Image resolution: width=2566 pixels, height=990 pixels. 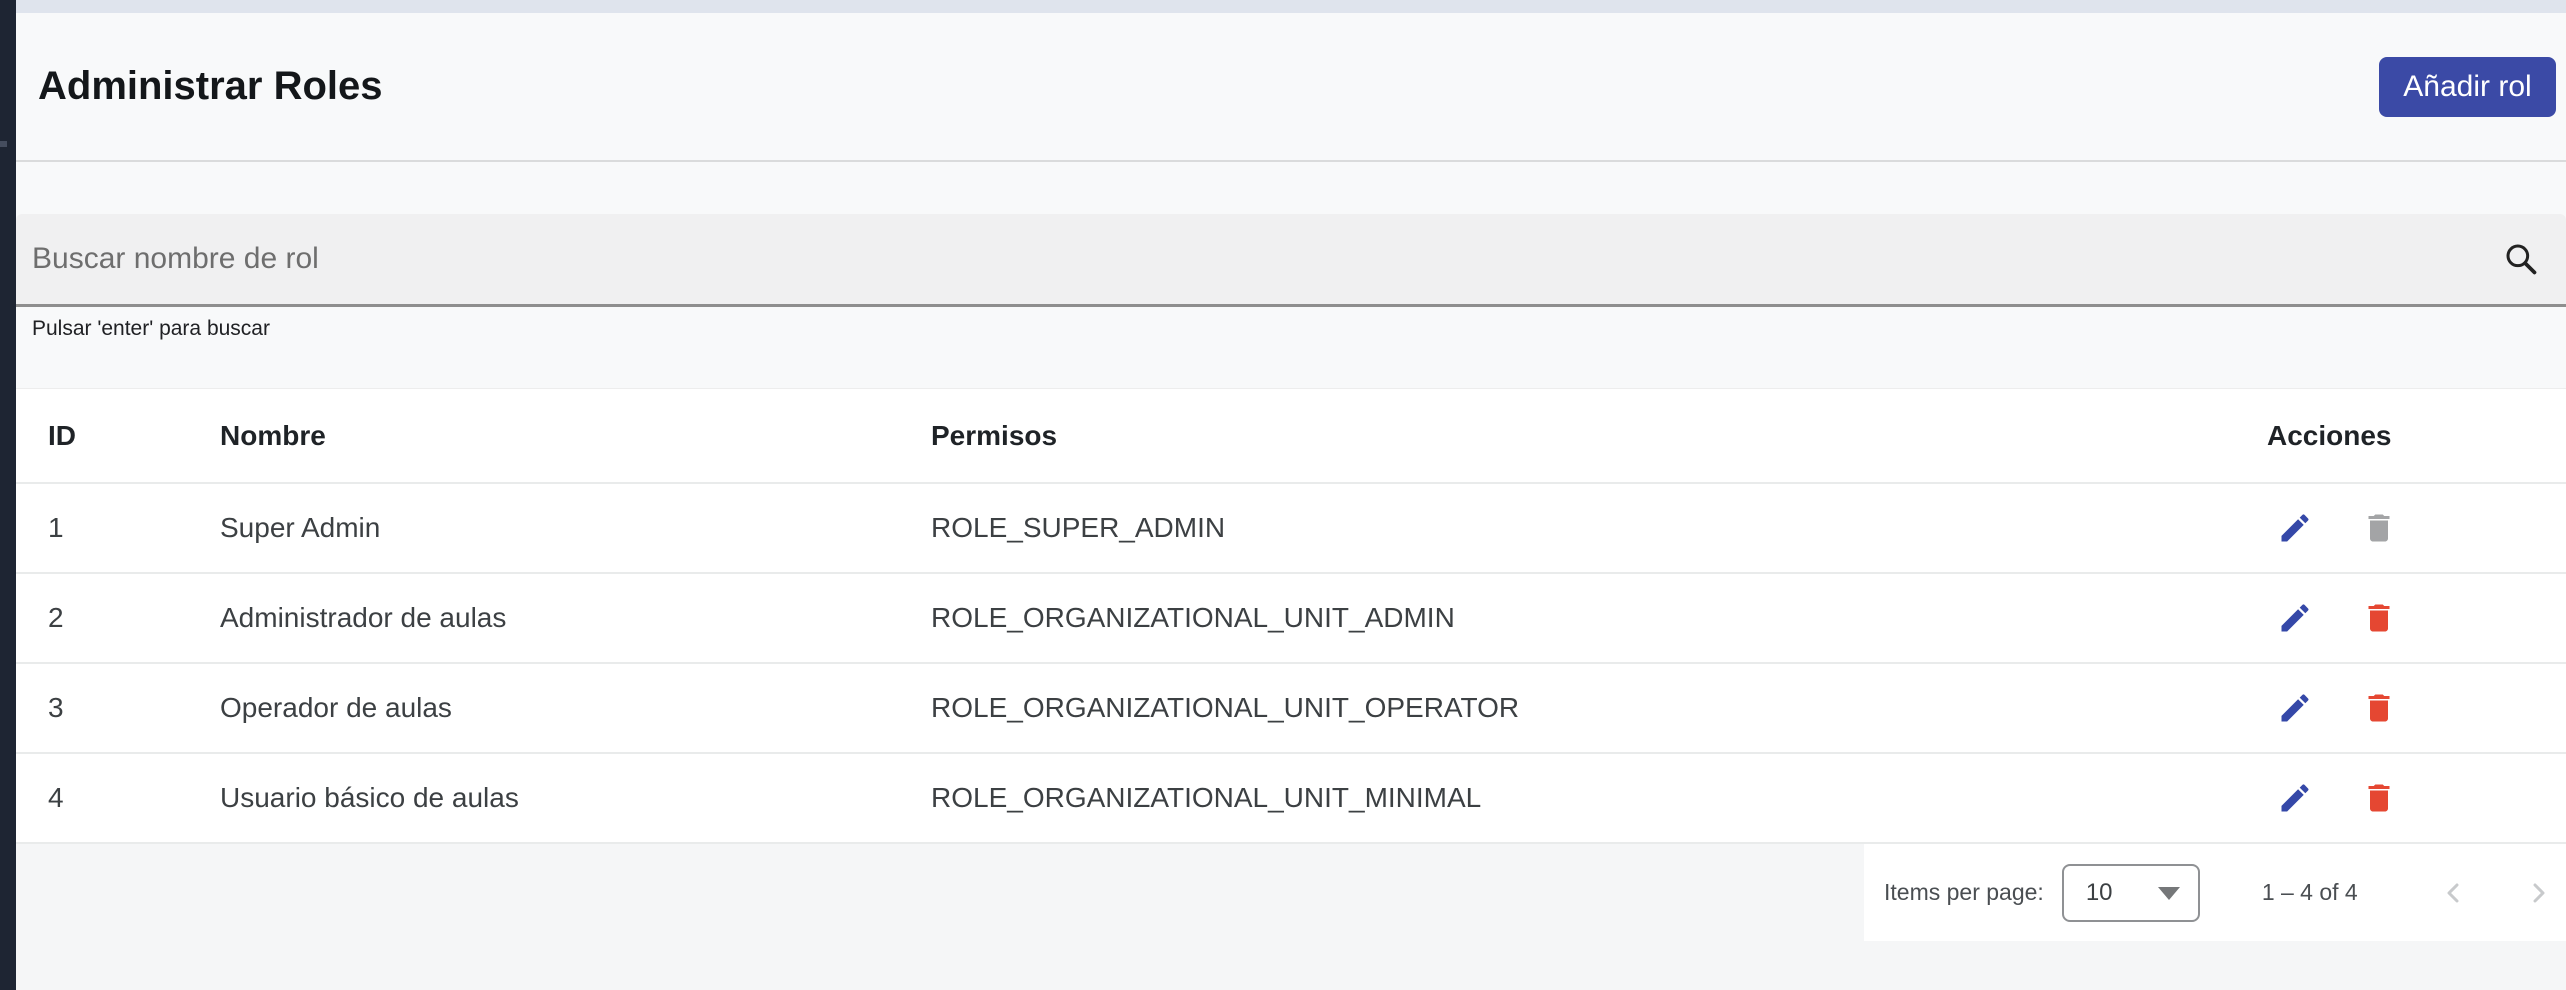 What do you see at coordinates (1291, 529) in the screenshot?
I see `table-row: 1 Super Admin ROLE_SUPER_ADMIN` at bounding box center [1291, 529].